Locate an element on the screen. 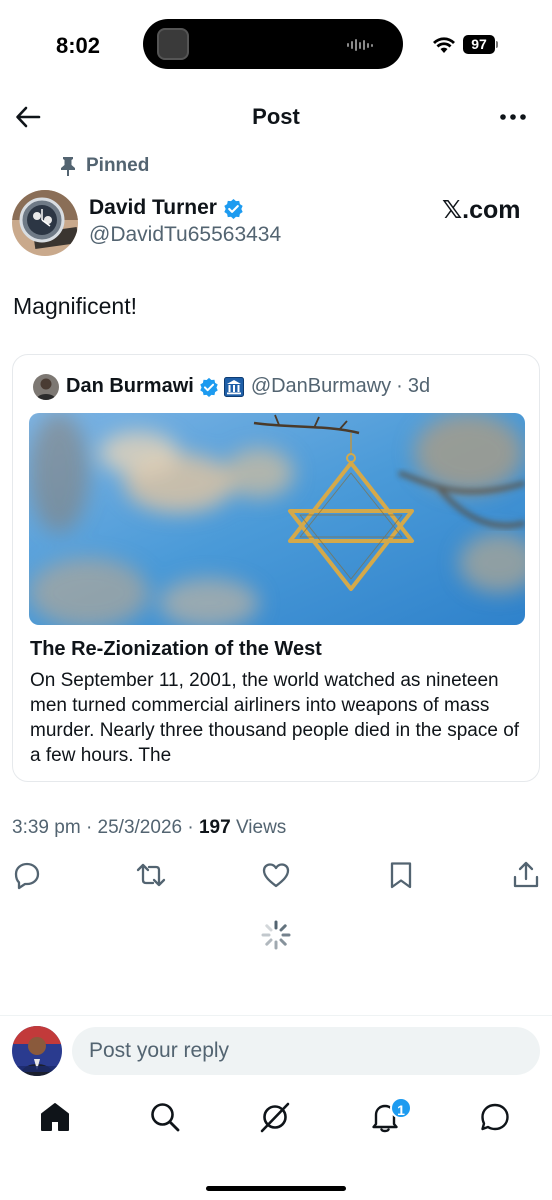 This screenshot has width=552, height=1200. author-avatar is located at coordinates (45, 223).